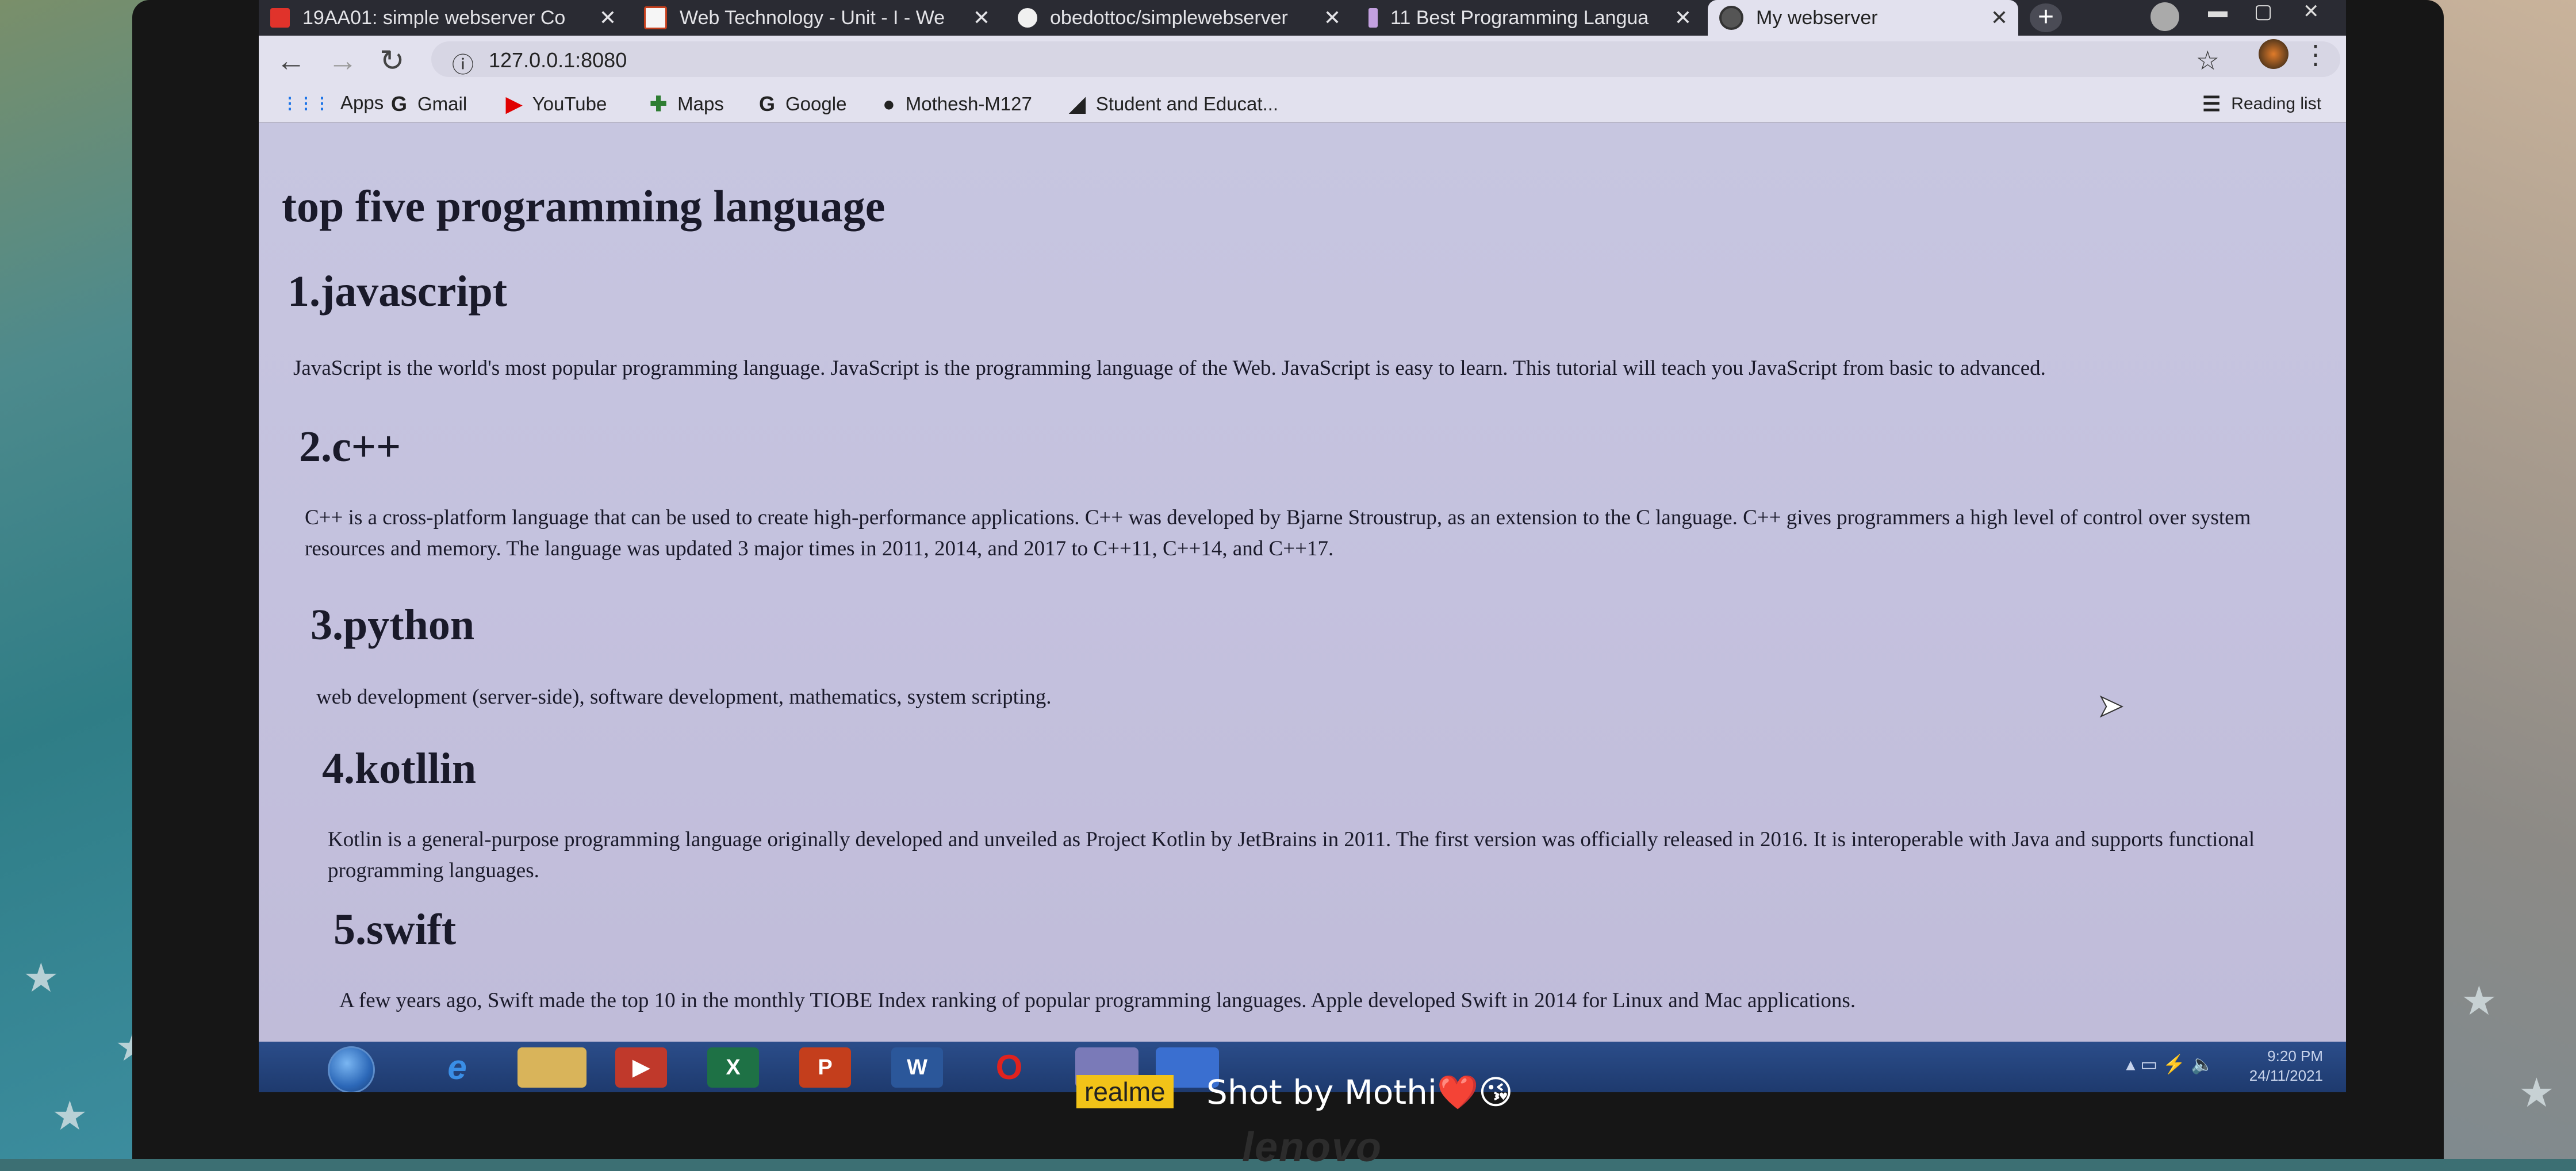 Image resolution: width=2576 pixels, height=1171 pixels. What do you see at coordinates (395, 929) in the screenshot?
I see `language-heading-swift: 5.swift` at bounding box center [395, 929].